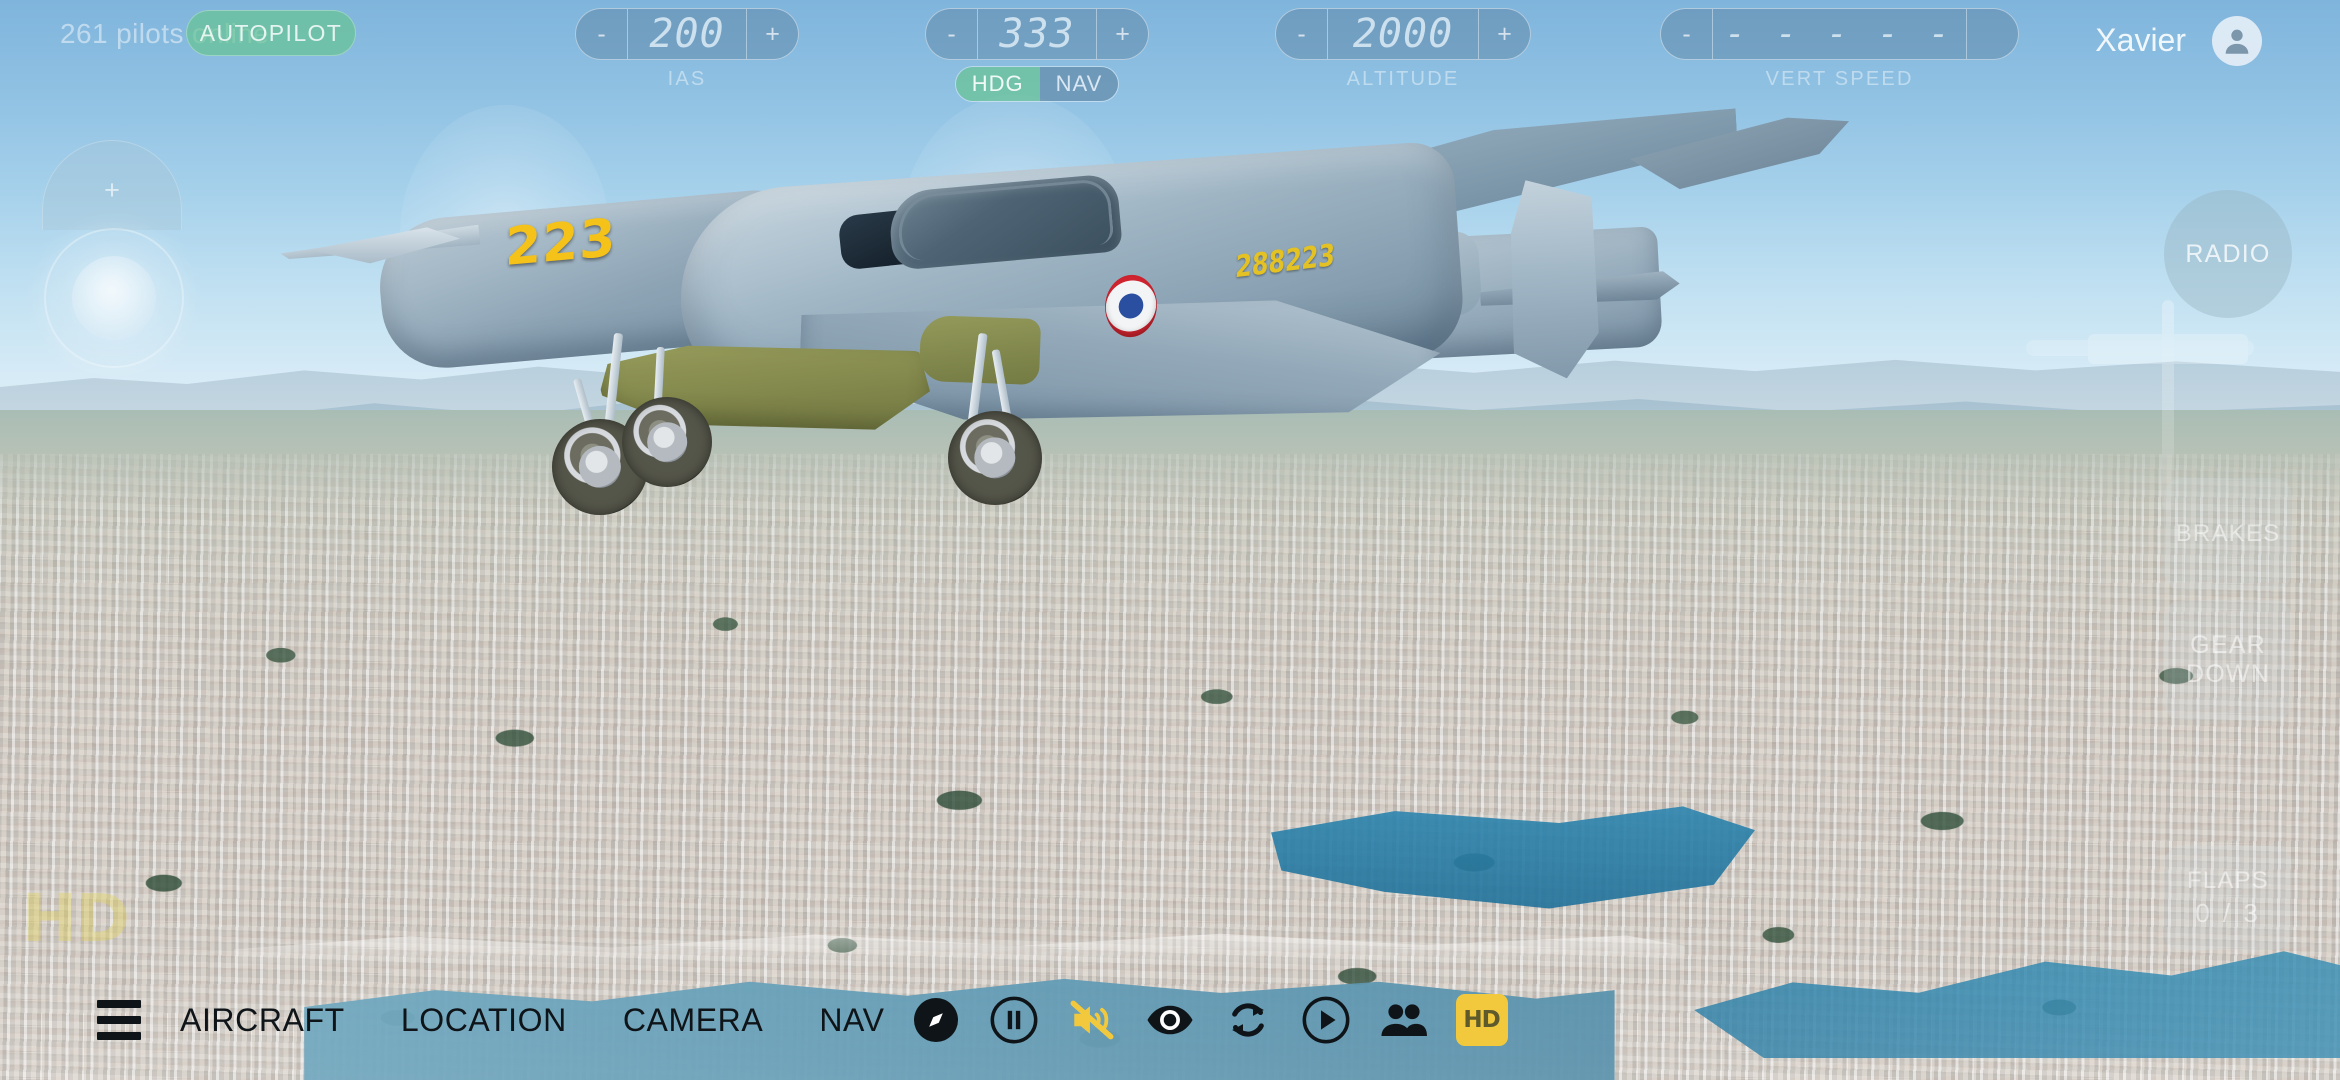 The image size is (2340, 1080). What do you see at coordinates (1014, 1020) in the screenshot?
I see `pause-icon` at bounding box center [1014, 1020].